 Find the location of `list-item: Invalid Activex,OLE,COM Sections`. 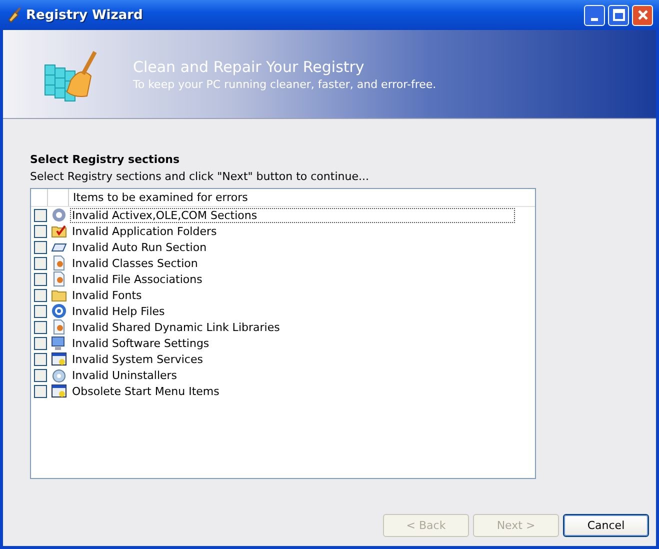

list-item: Invalid Activex,OLE,COM Sections is located at coordinates (292, 215).